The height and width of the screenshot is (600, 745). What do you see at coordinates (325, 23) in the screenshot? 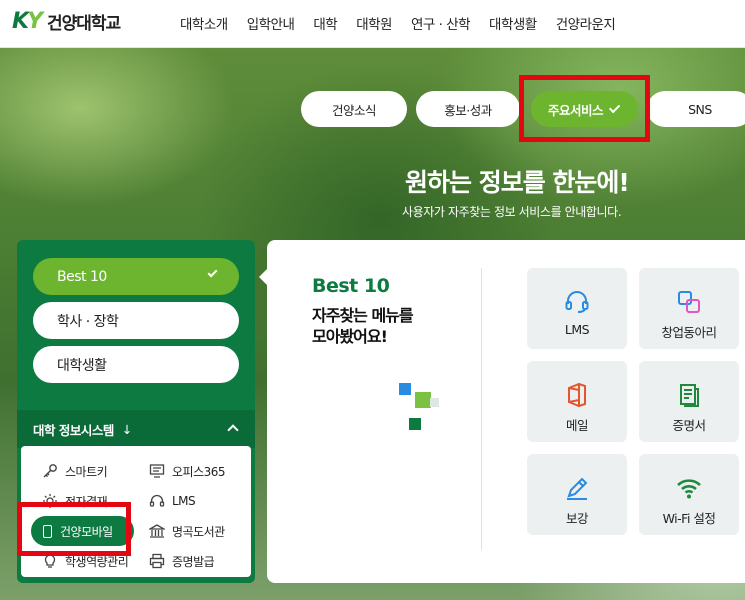
I see `nav-item-college: 대학` at bounding box center [325, 23].